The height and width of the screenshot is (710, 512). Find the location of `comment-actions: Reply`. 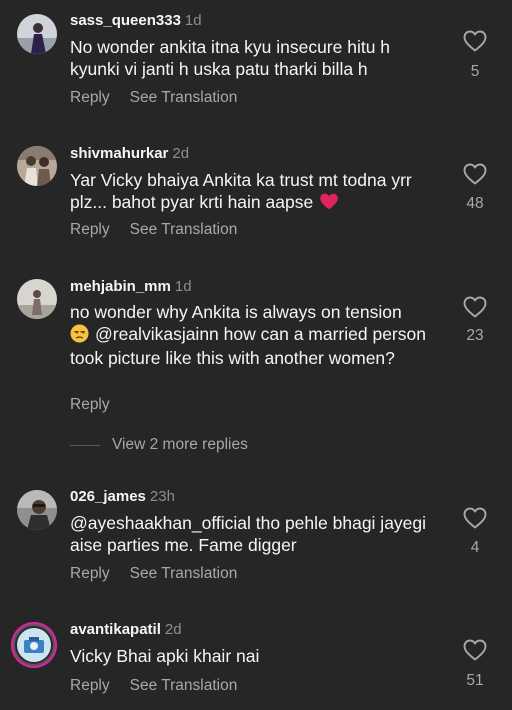

comment-actions: Reply is located at coordinates (90, 405).